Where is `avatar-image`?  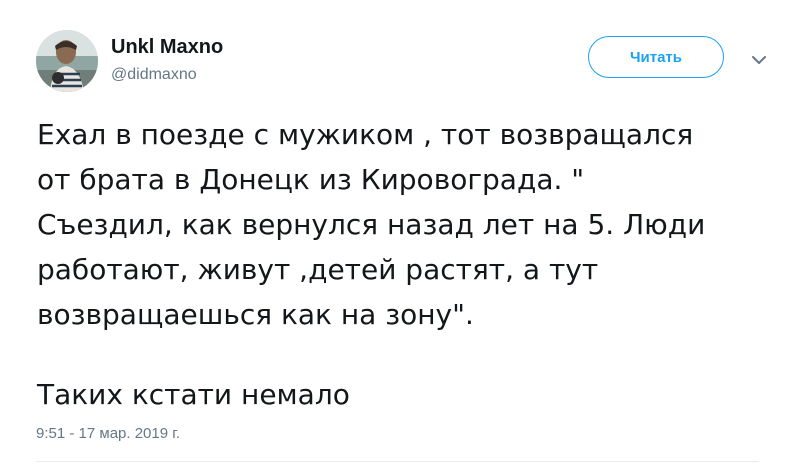
avatar-image is located at coordinates (67, 61).